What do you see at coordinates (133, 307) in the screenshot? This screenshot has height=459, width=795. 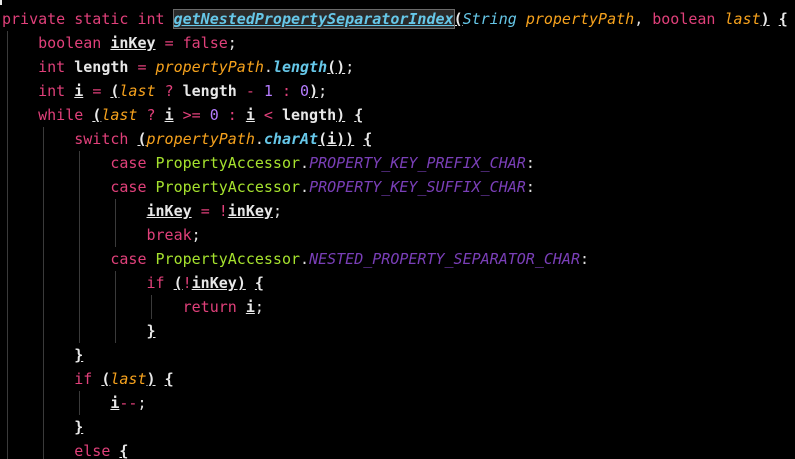 I see `return-line: return i;` at bounding box center [133, 307].